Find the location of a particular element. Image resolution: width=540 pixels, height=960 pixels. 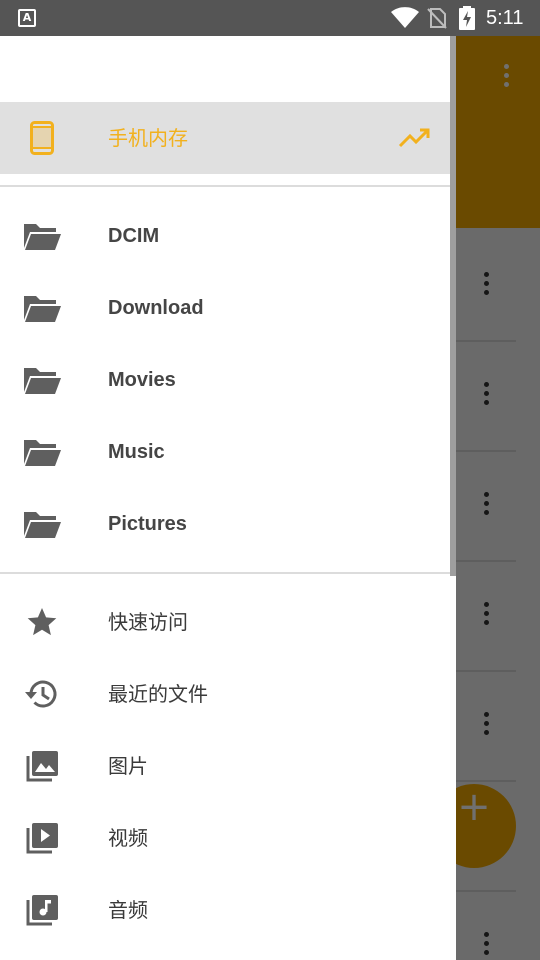

phone-icon is located at coordinates (42, 138).